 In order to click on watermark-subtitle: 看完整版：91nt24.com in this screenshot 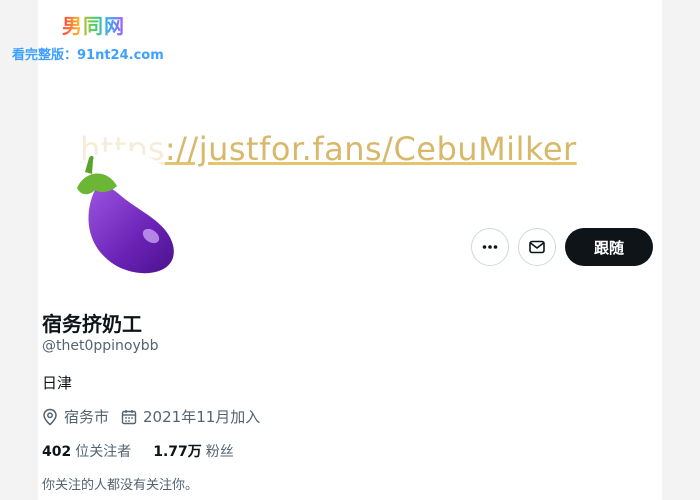, I will do `click(88, 55)`.